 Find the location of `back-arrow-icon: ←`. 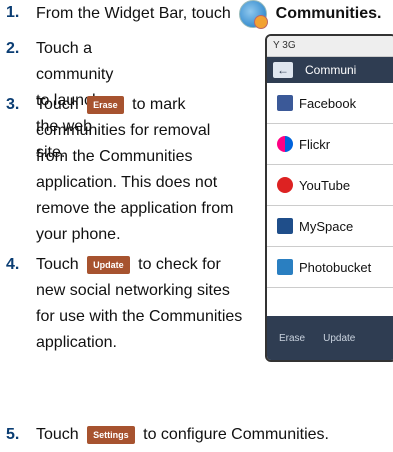

back-arrow-icon: ← is located at coordinates (283, 70).